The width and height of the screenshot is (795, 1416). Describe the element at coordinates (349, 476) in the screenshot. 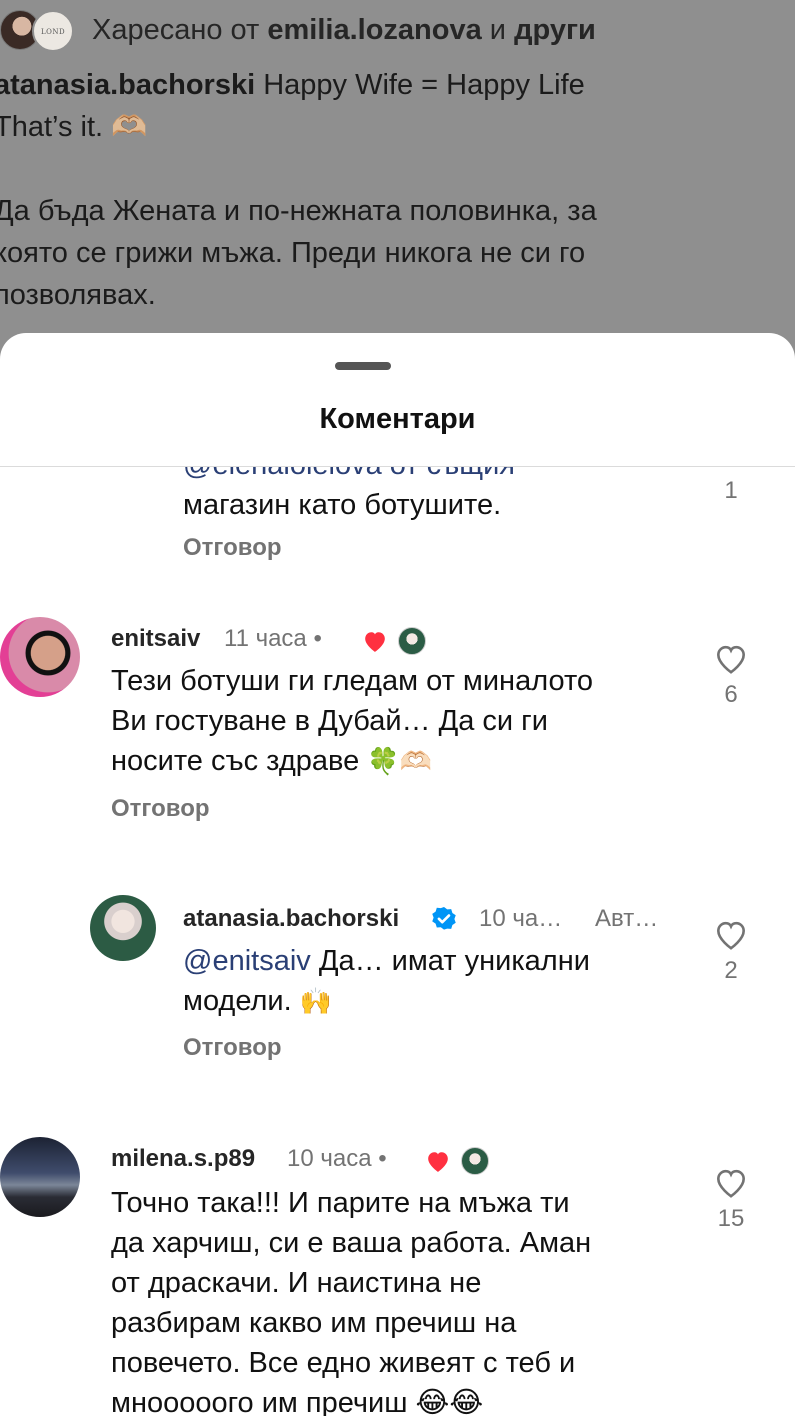

I see `comment-partial-line: @elenalolelova от същия` at that location.